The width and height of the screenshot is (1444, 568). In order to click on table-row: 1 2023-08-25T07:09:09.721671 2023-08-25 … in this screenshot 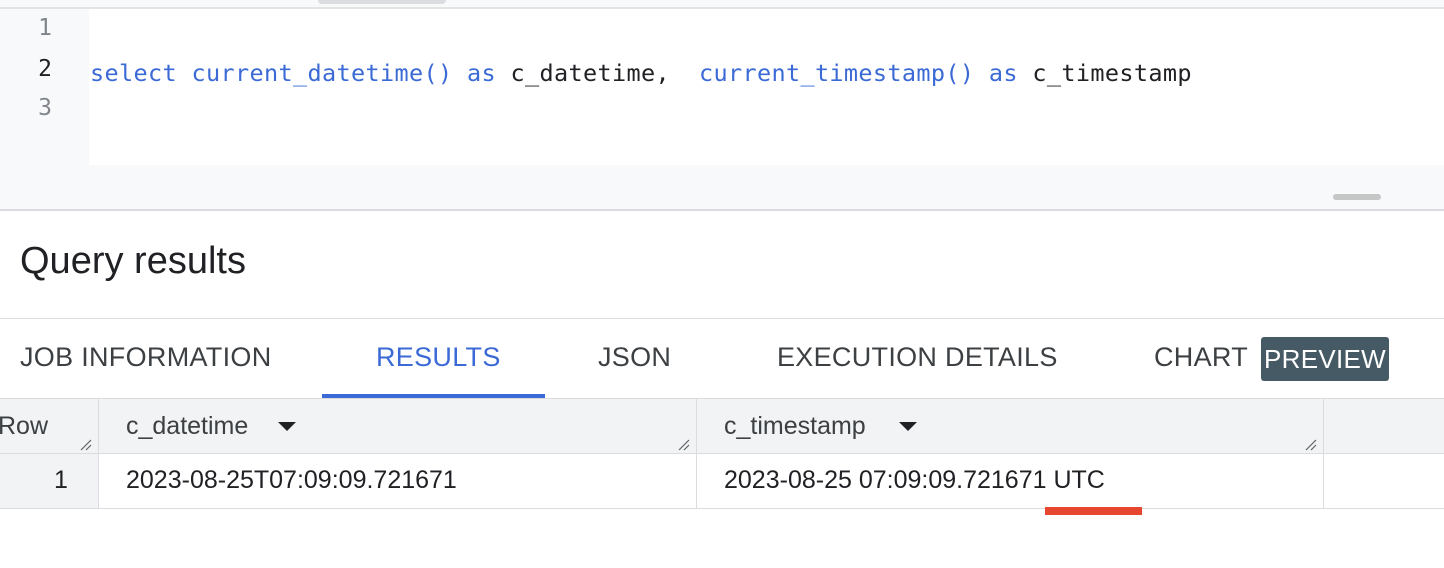, I will do `click(722, 481)`.